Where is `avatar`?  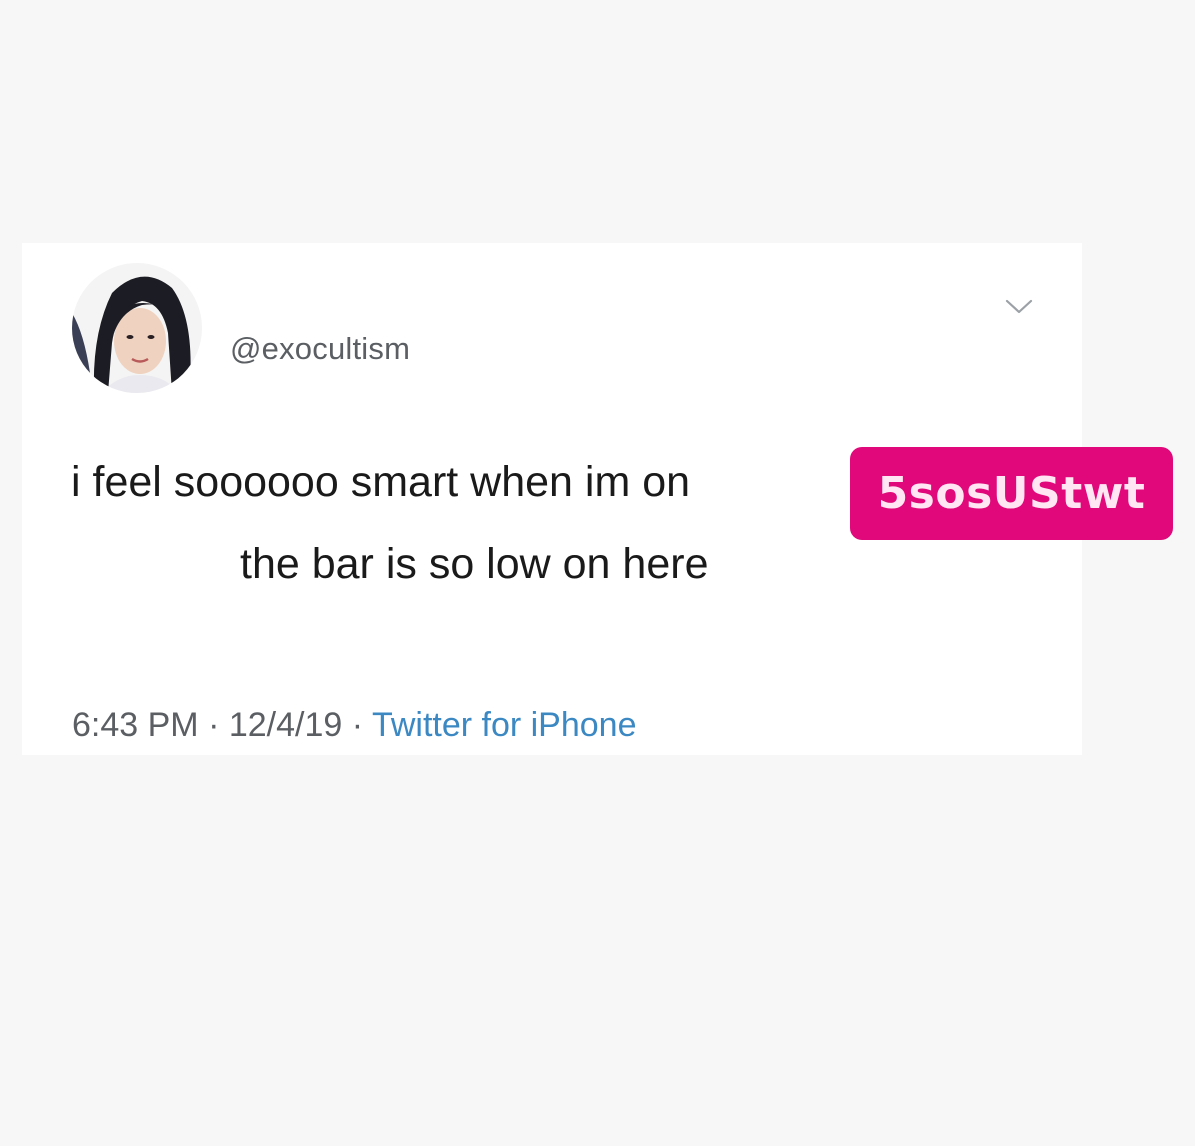
avatar is located at coordinates (137, 328).